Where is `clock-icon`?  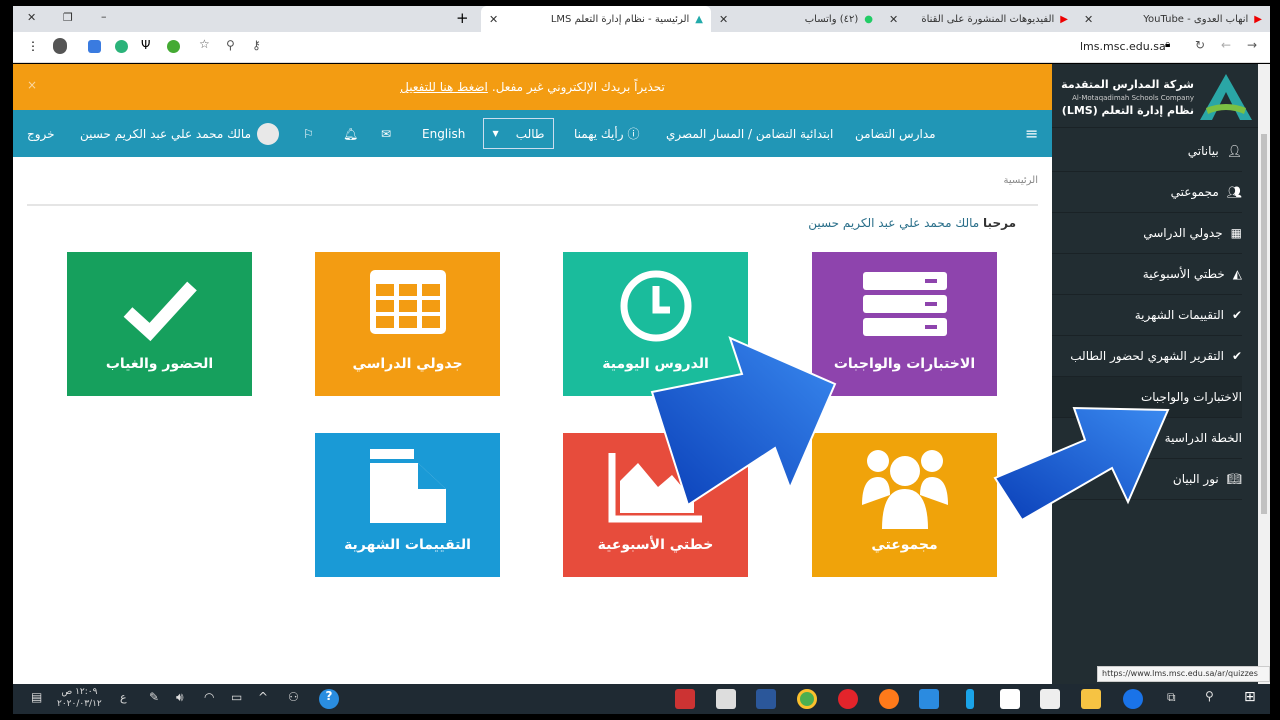 clock-icon is located at coordinates (655, 306).